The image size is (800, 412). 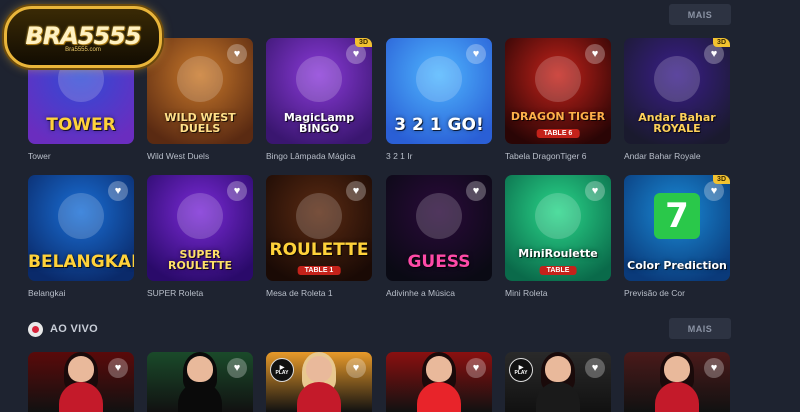 What do you see at coordinates (206, 293) in the screenshot?
I see `game-name: SUPER Roleta` at bounding box center [206, 293].